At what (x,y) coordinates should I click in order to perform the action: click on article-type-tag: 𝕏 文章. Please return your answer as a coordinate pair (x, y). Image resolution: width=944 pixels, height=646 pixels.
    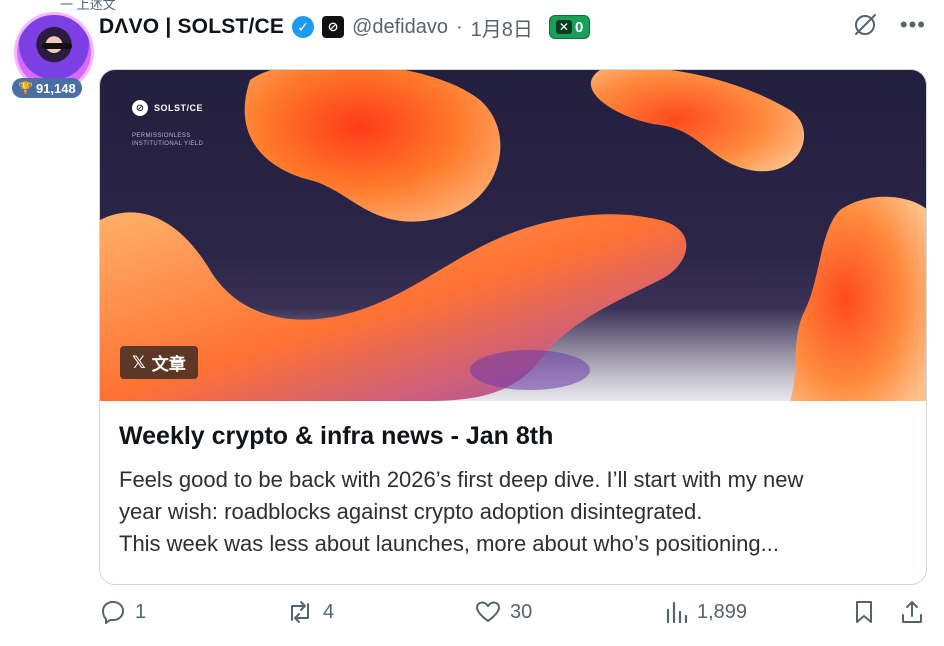
    Looking at the image, I should click on (159, 362).